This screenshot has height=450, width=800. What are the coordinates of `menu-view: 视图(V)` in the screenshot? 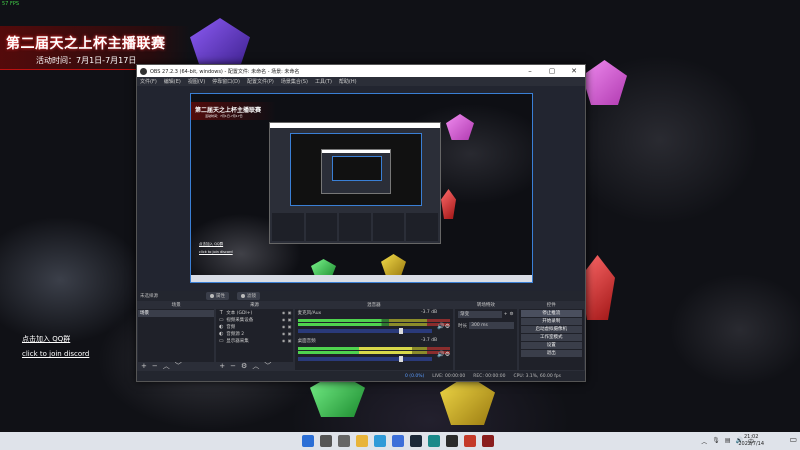 It's located at (196, 81).